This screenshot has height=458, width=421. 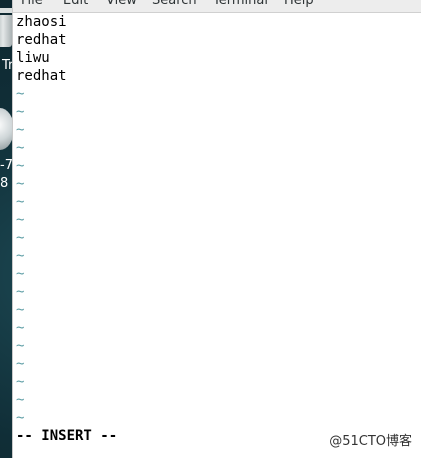 What do you see at coordinates (299, 4) in the screenshot?
I see `menu-help: Help` at bounding box center [299, 4].